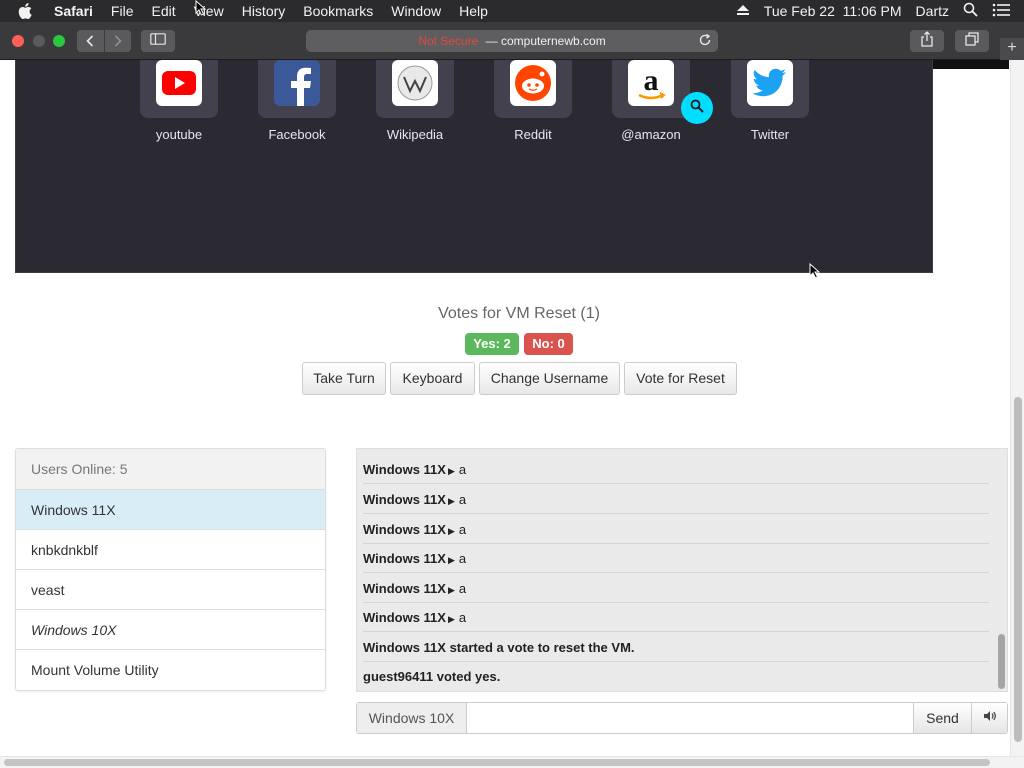 This screenshot has width=1024, height=768. I want to click on reload-icon, so click(705, 41).